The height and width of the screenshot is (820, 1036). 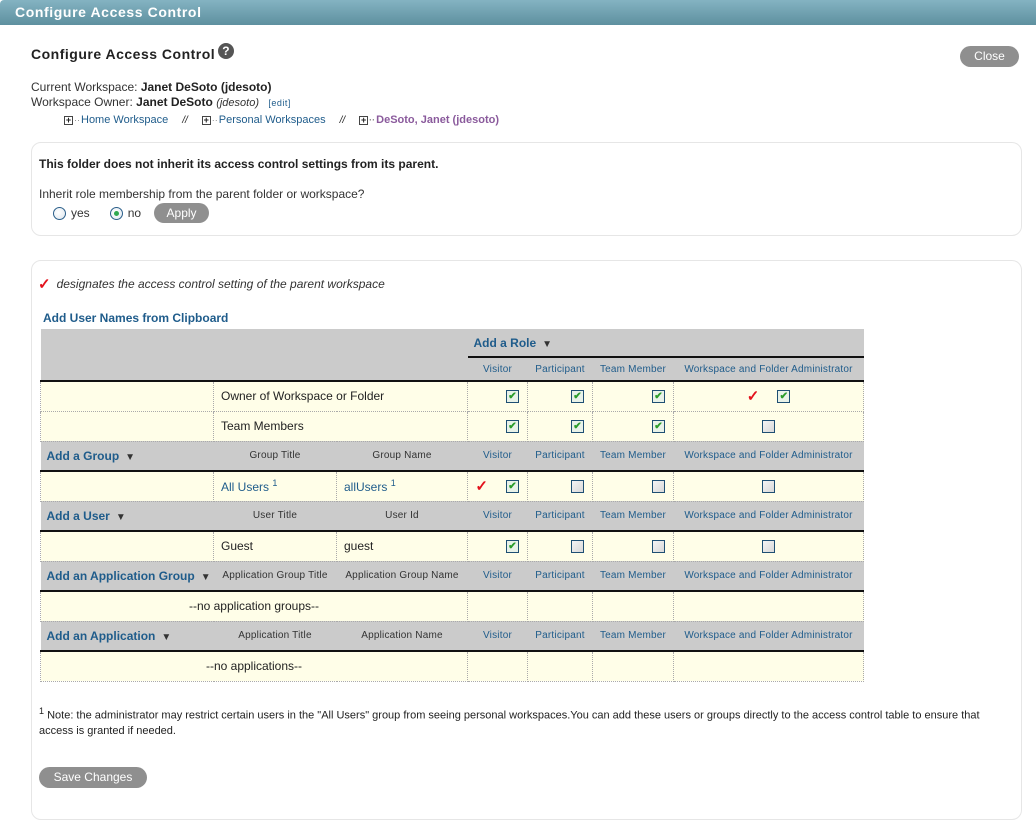 What do you see at coordinates (93, 777) in the screenshot?
I see `save-changes-button: Save Changes` at bounding box center [93, 777].